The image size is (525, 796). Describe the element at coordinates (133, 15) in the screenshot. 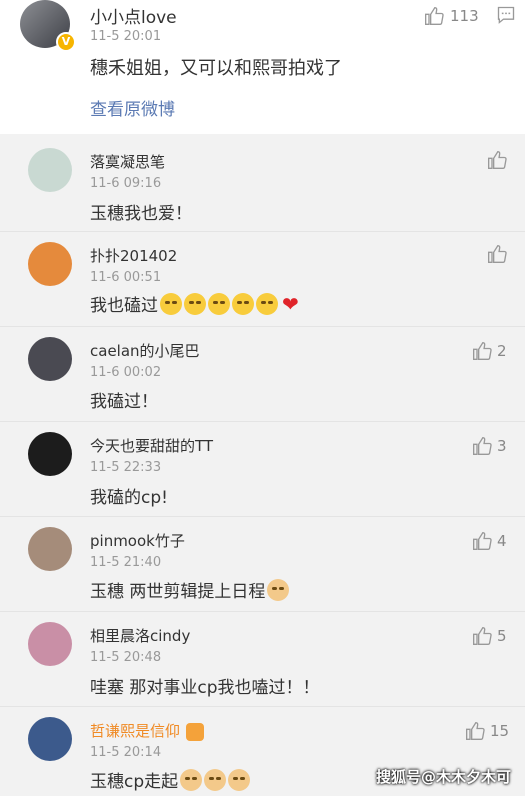

I see `post-username: 小小点love` at that location.